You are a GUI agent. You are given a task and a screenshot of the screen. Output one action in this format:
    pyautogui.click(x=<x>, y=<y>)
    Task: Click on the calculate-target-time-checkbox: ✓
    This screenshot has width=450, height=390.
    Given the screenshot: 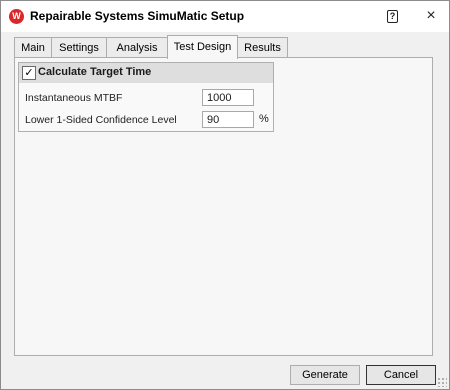 What is the action you would take?
    pyautogui.click(x=29, y=73)
    